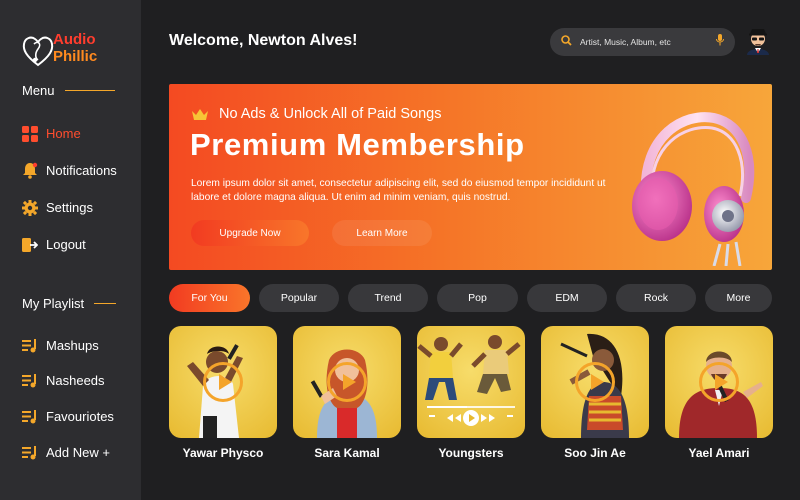 The width and height of the screenshot is (800, 500). I want to click on artist-card: Youngsters, so click(471, 393).